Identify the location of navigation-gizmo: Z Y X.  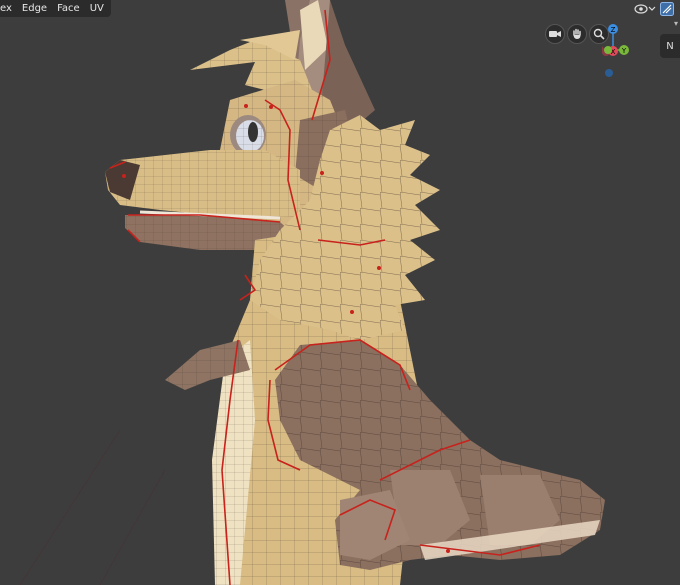
(585, 50).